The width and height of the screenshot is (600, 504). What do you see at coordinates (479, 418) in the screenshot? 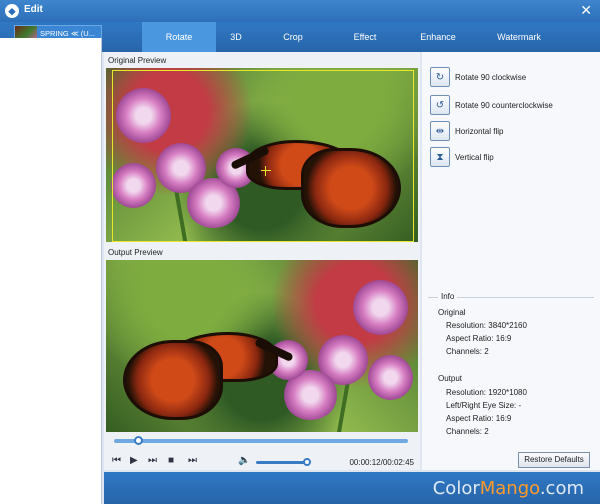
I see `output-aspect-ratio: Aspect Ratio: 16:9` at bounding box center [479, 418].